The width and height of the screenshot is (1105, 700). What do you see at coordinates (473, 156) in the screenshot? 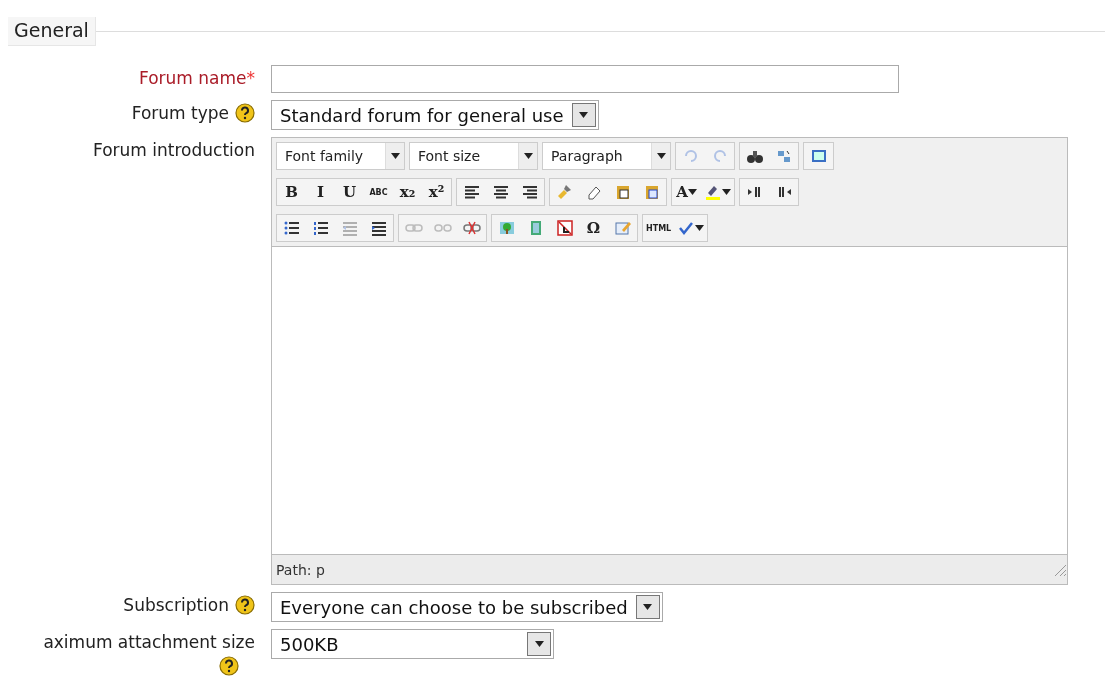
I see `toolbar-dropdown: Font size` at bounding box center [473, 156].